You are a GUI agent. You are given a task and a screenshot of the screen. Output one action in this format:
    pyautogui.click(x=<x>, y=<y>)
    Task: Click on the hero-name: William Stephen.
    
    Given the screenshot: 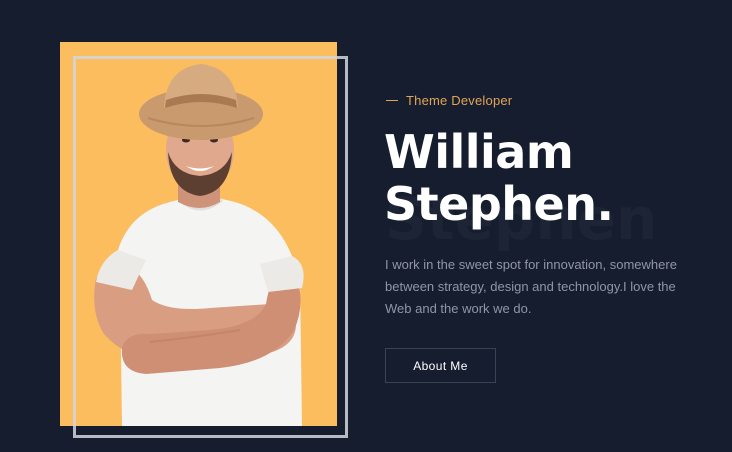 What is the action you would take?
    pyautogui.click(x=499, y=178)
    